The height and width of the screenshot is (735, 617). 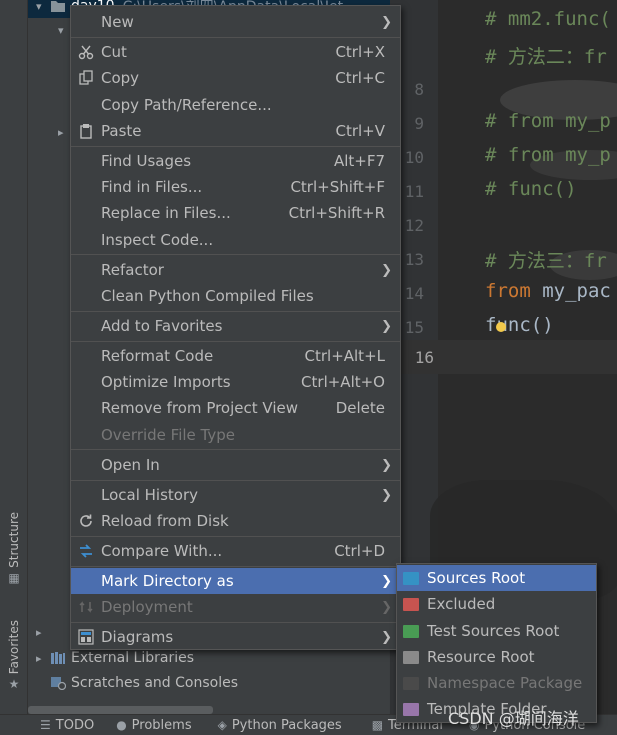 What do you see at coordinates (45, 725) in the screenshot?
I see `list-icon: ☰` at bounding box center [45, 725].